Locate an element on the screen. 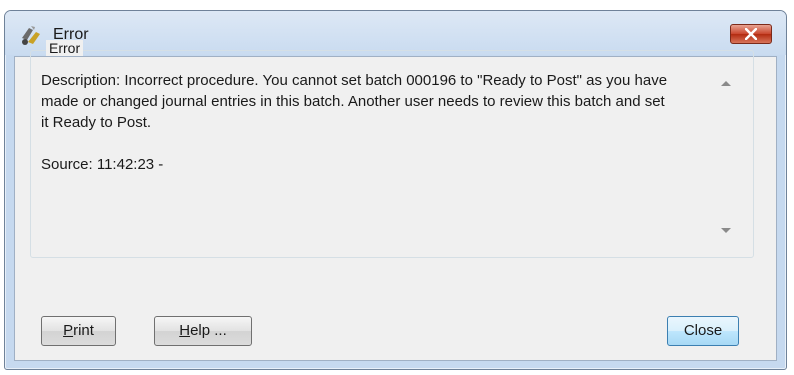  window-close-button is located at coordinates (751, 34).